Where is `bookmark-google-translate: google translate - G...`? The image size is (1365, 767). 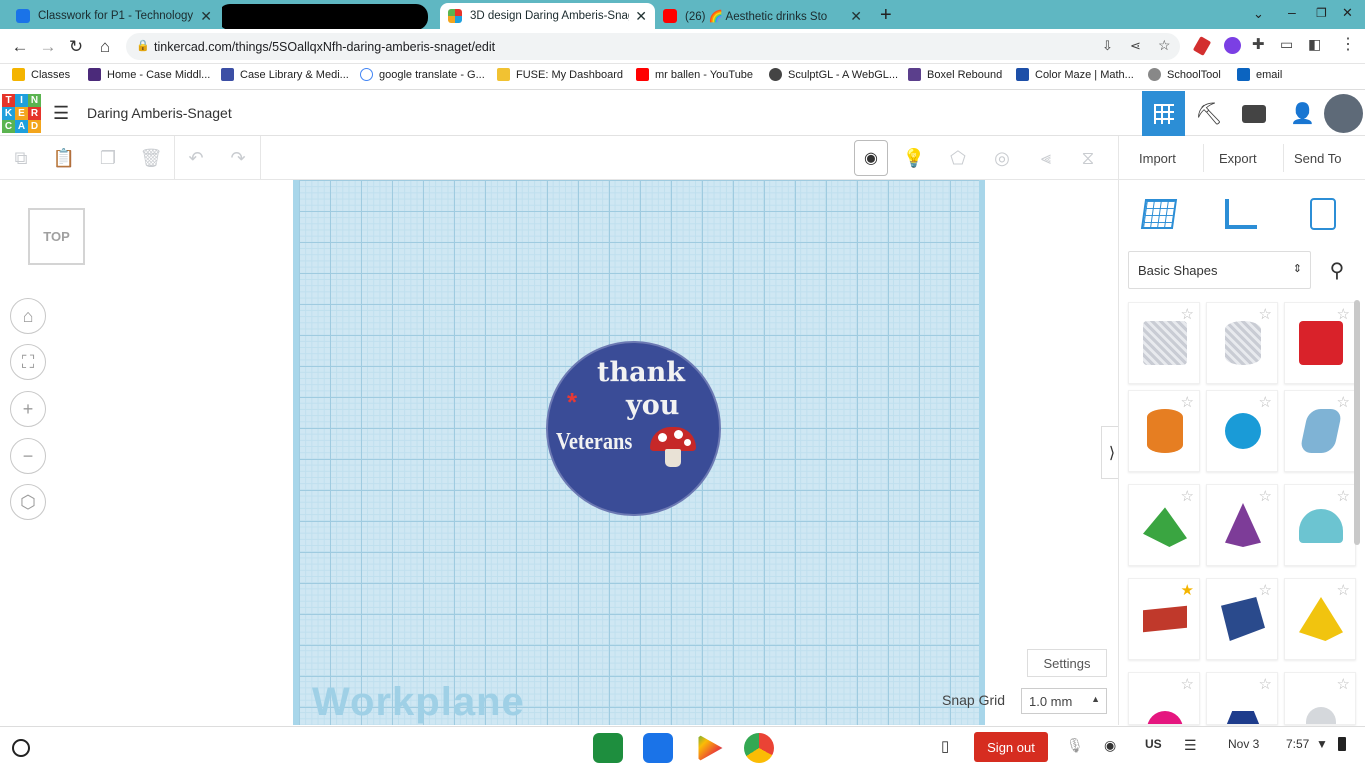
bookmark-google-translate: google translate - G... is located at coordinates (422, 74).